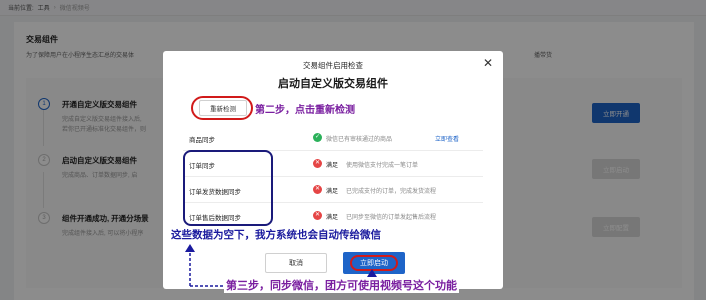 This screenshot has width=706, height=300. I want to click on annotation-arrow, so click(281, 265).